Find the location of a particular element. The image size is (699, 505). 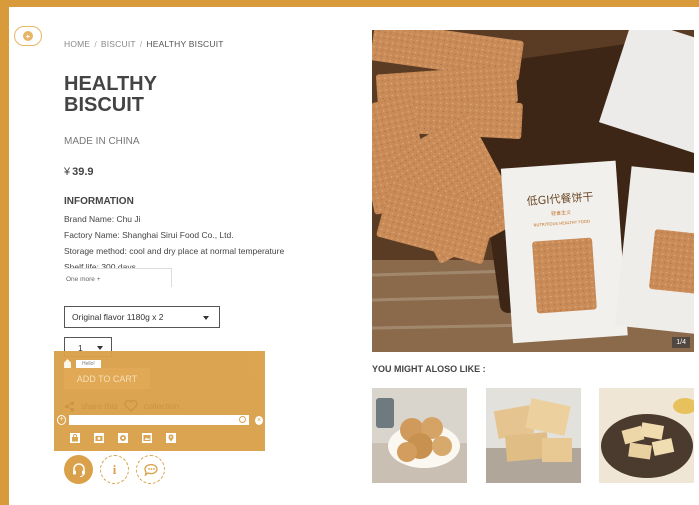

share-icon is located at coordinates (69, 406).